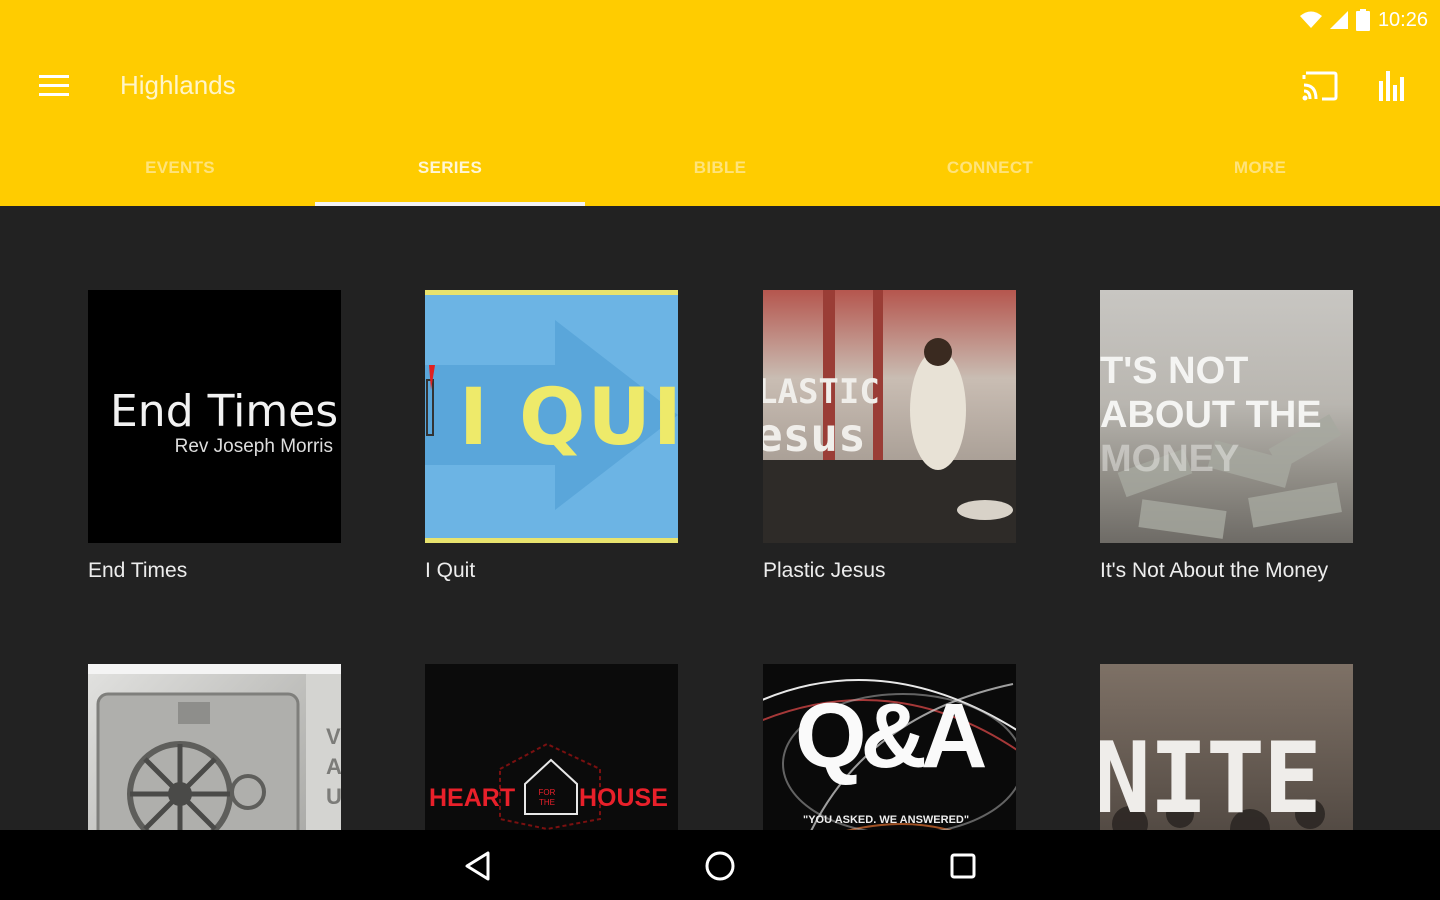  Describe the element at coordinates (224, 411) in the screenshot. I see `artwork-title: End Times` at that location.